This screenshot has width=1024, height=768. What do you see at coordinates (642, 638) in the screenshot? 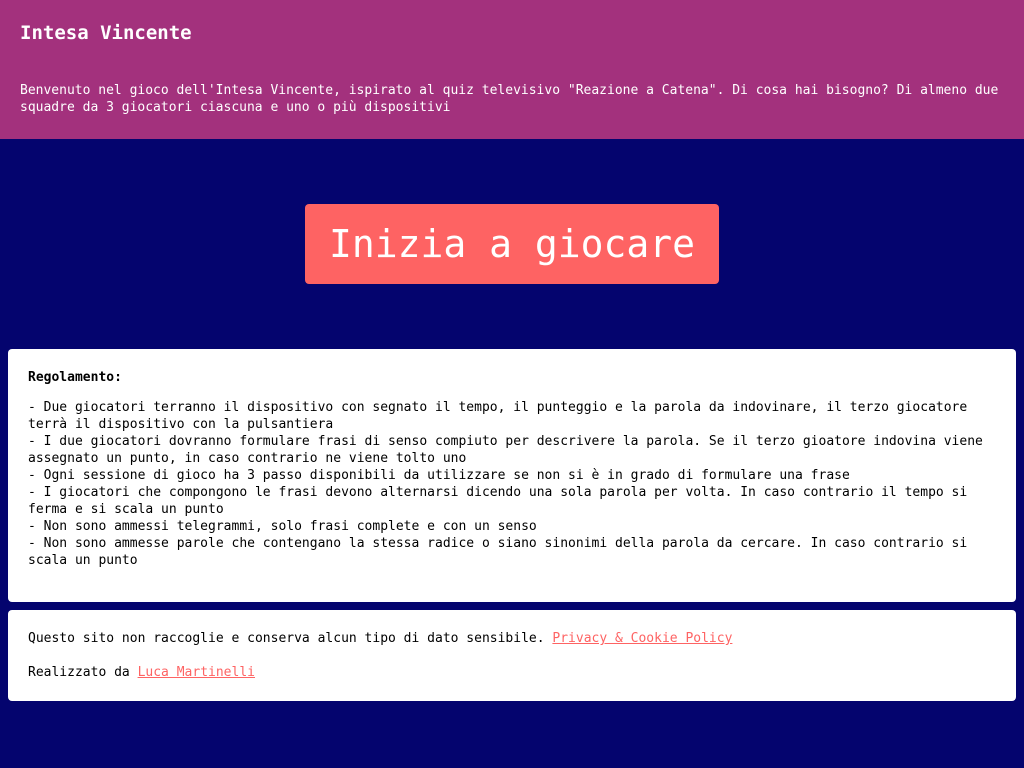
I see `privacy-policy-link: Privacy & Cookie Policy` at bounding box center [642, 638].